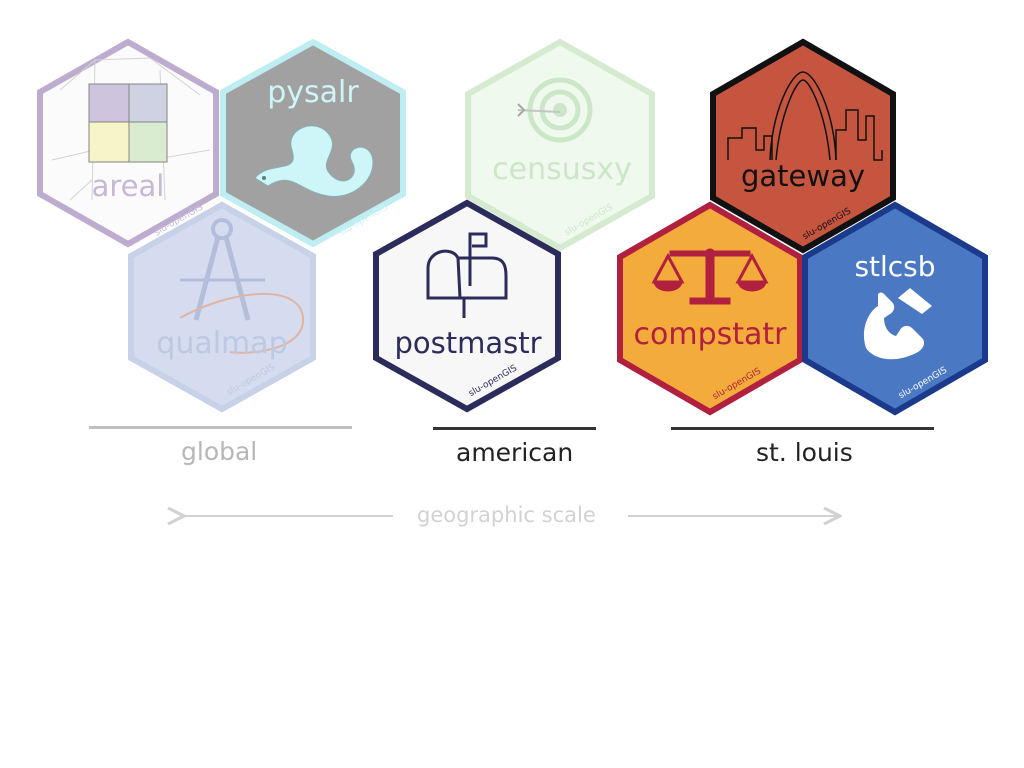  Describe the element at coordinates (514, 428) in the screenshot. I see `group-rule-american` at that location.